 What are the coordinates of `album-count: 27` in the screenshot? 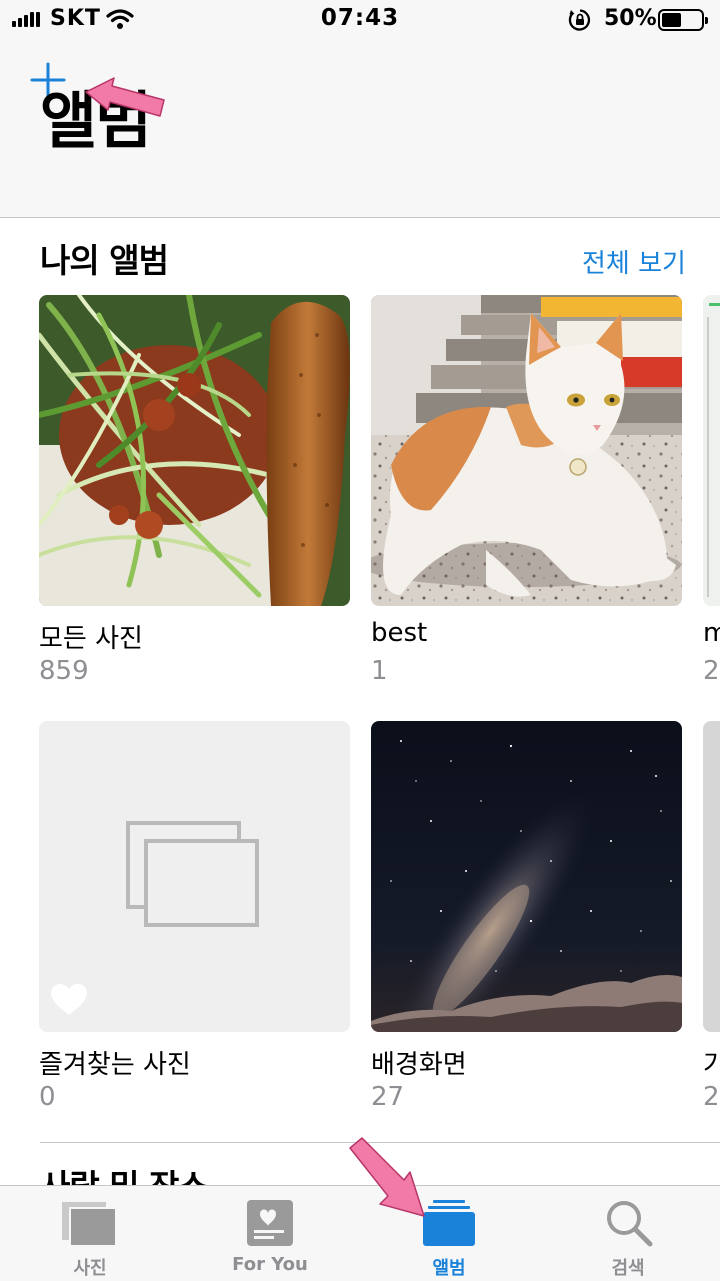 It's located at (388, 1097).